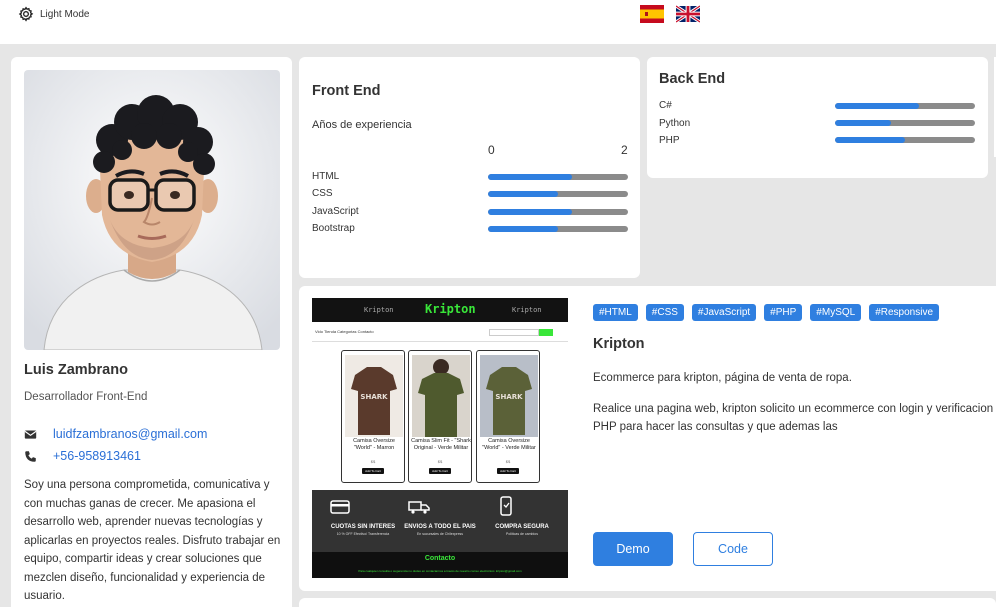 The width and height of the screenshot is (996, 607). I want to click on front-end-title: Front End, so click(346, 91).